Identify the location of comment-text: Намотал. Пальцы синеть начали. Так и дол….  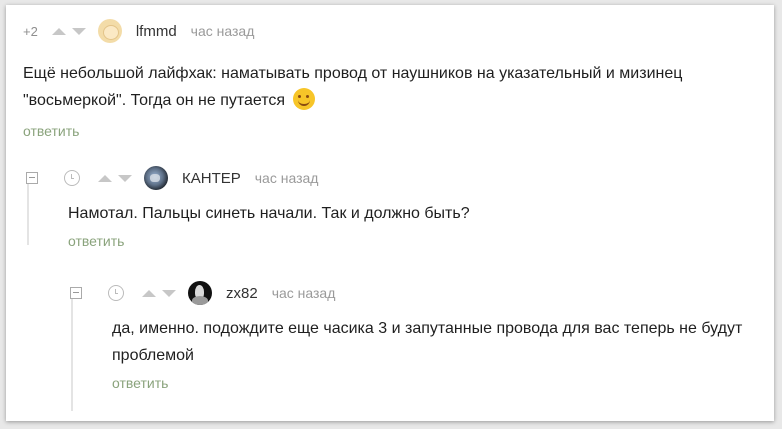
(269, 213).